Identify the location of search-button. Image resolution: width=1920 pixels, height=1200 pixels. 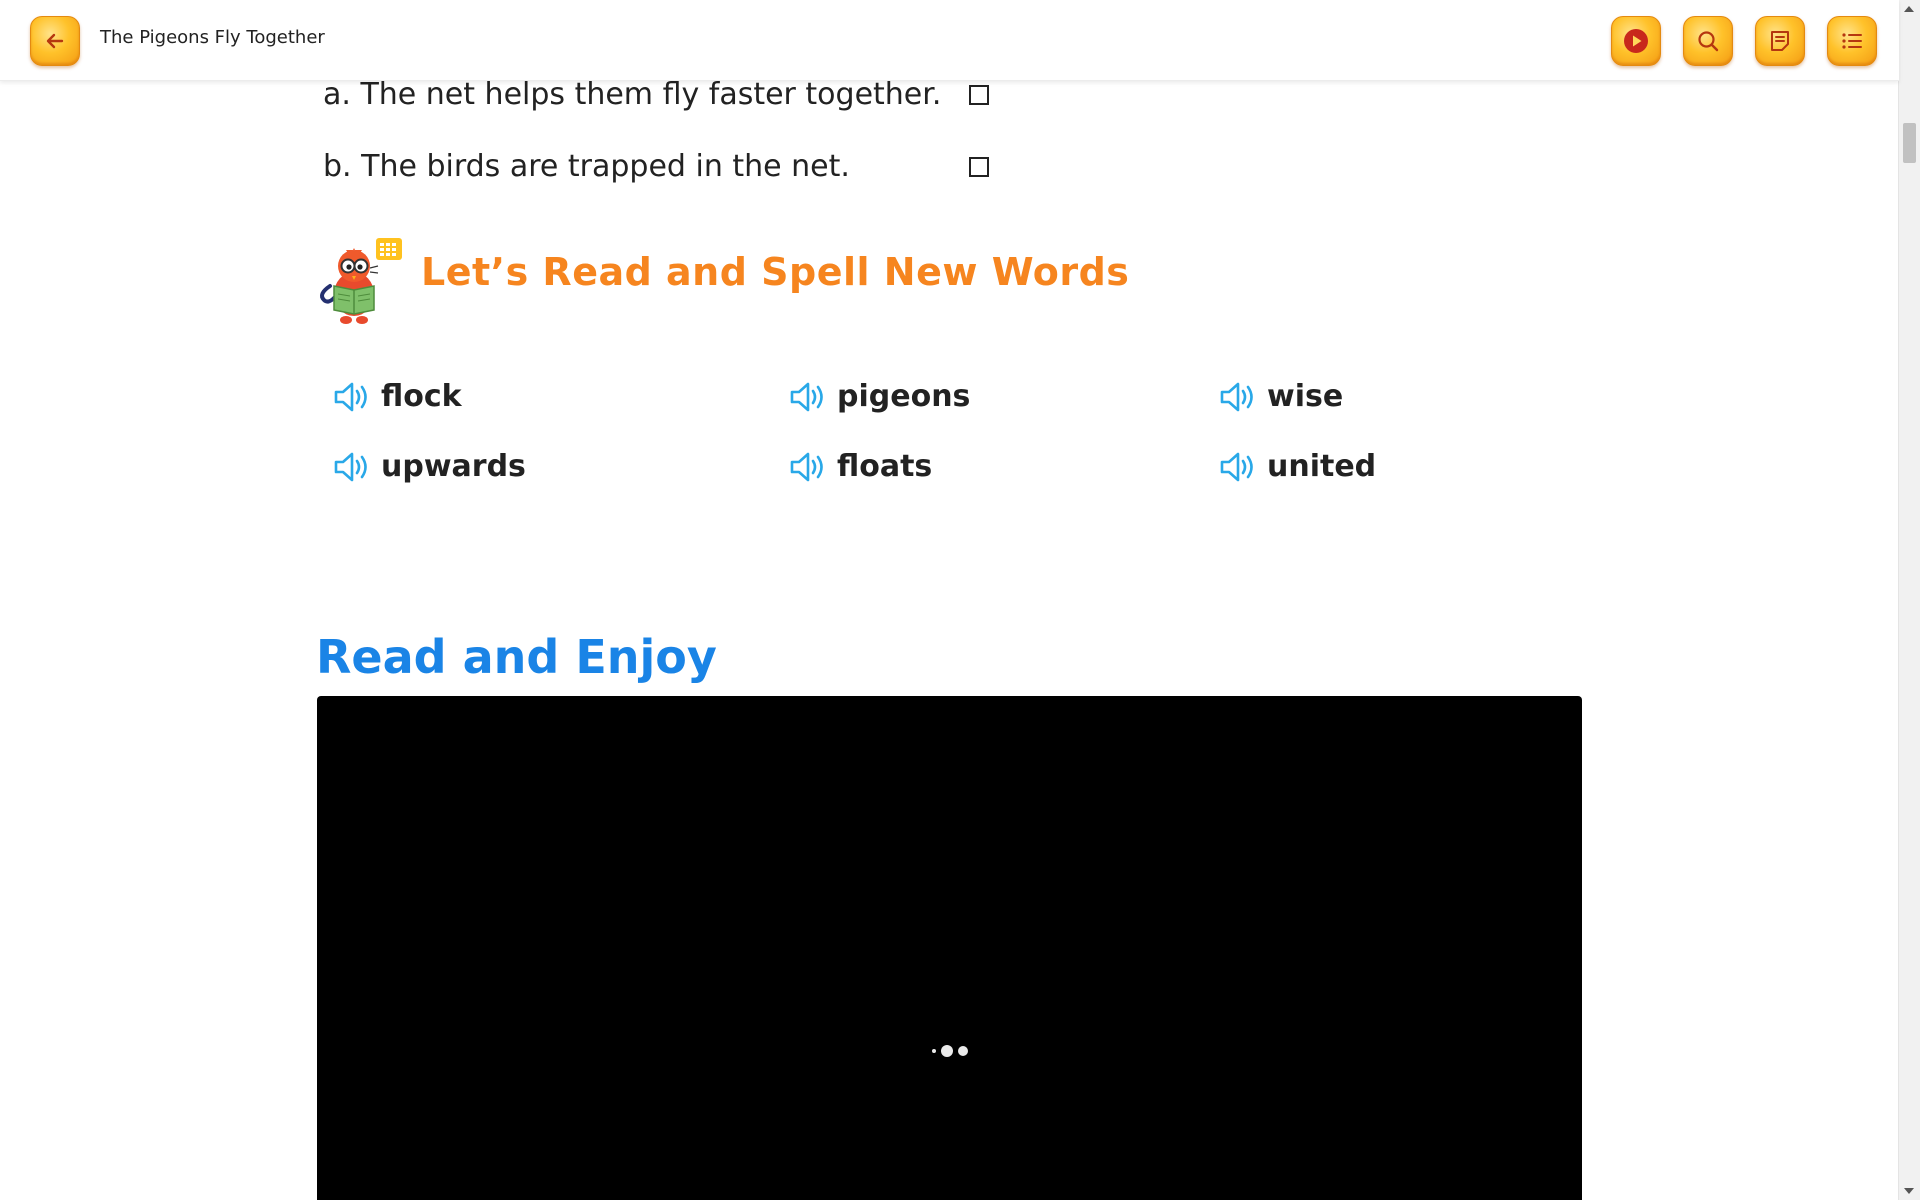
(1708, 41).